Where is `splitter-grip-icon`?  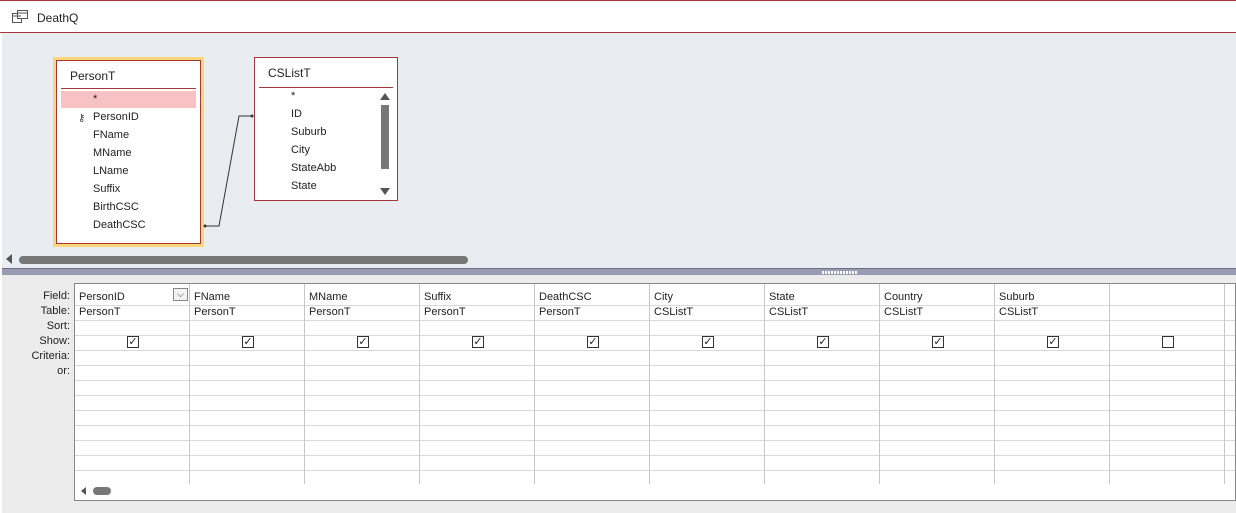
splitter-grip-icon is located at coordinates (840, 272).